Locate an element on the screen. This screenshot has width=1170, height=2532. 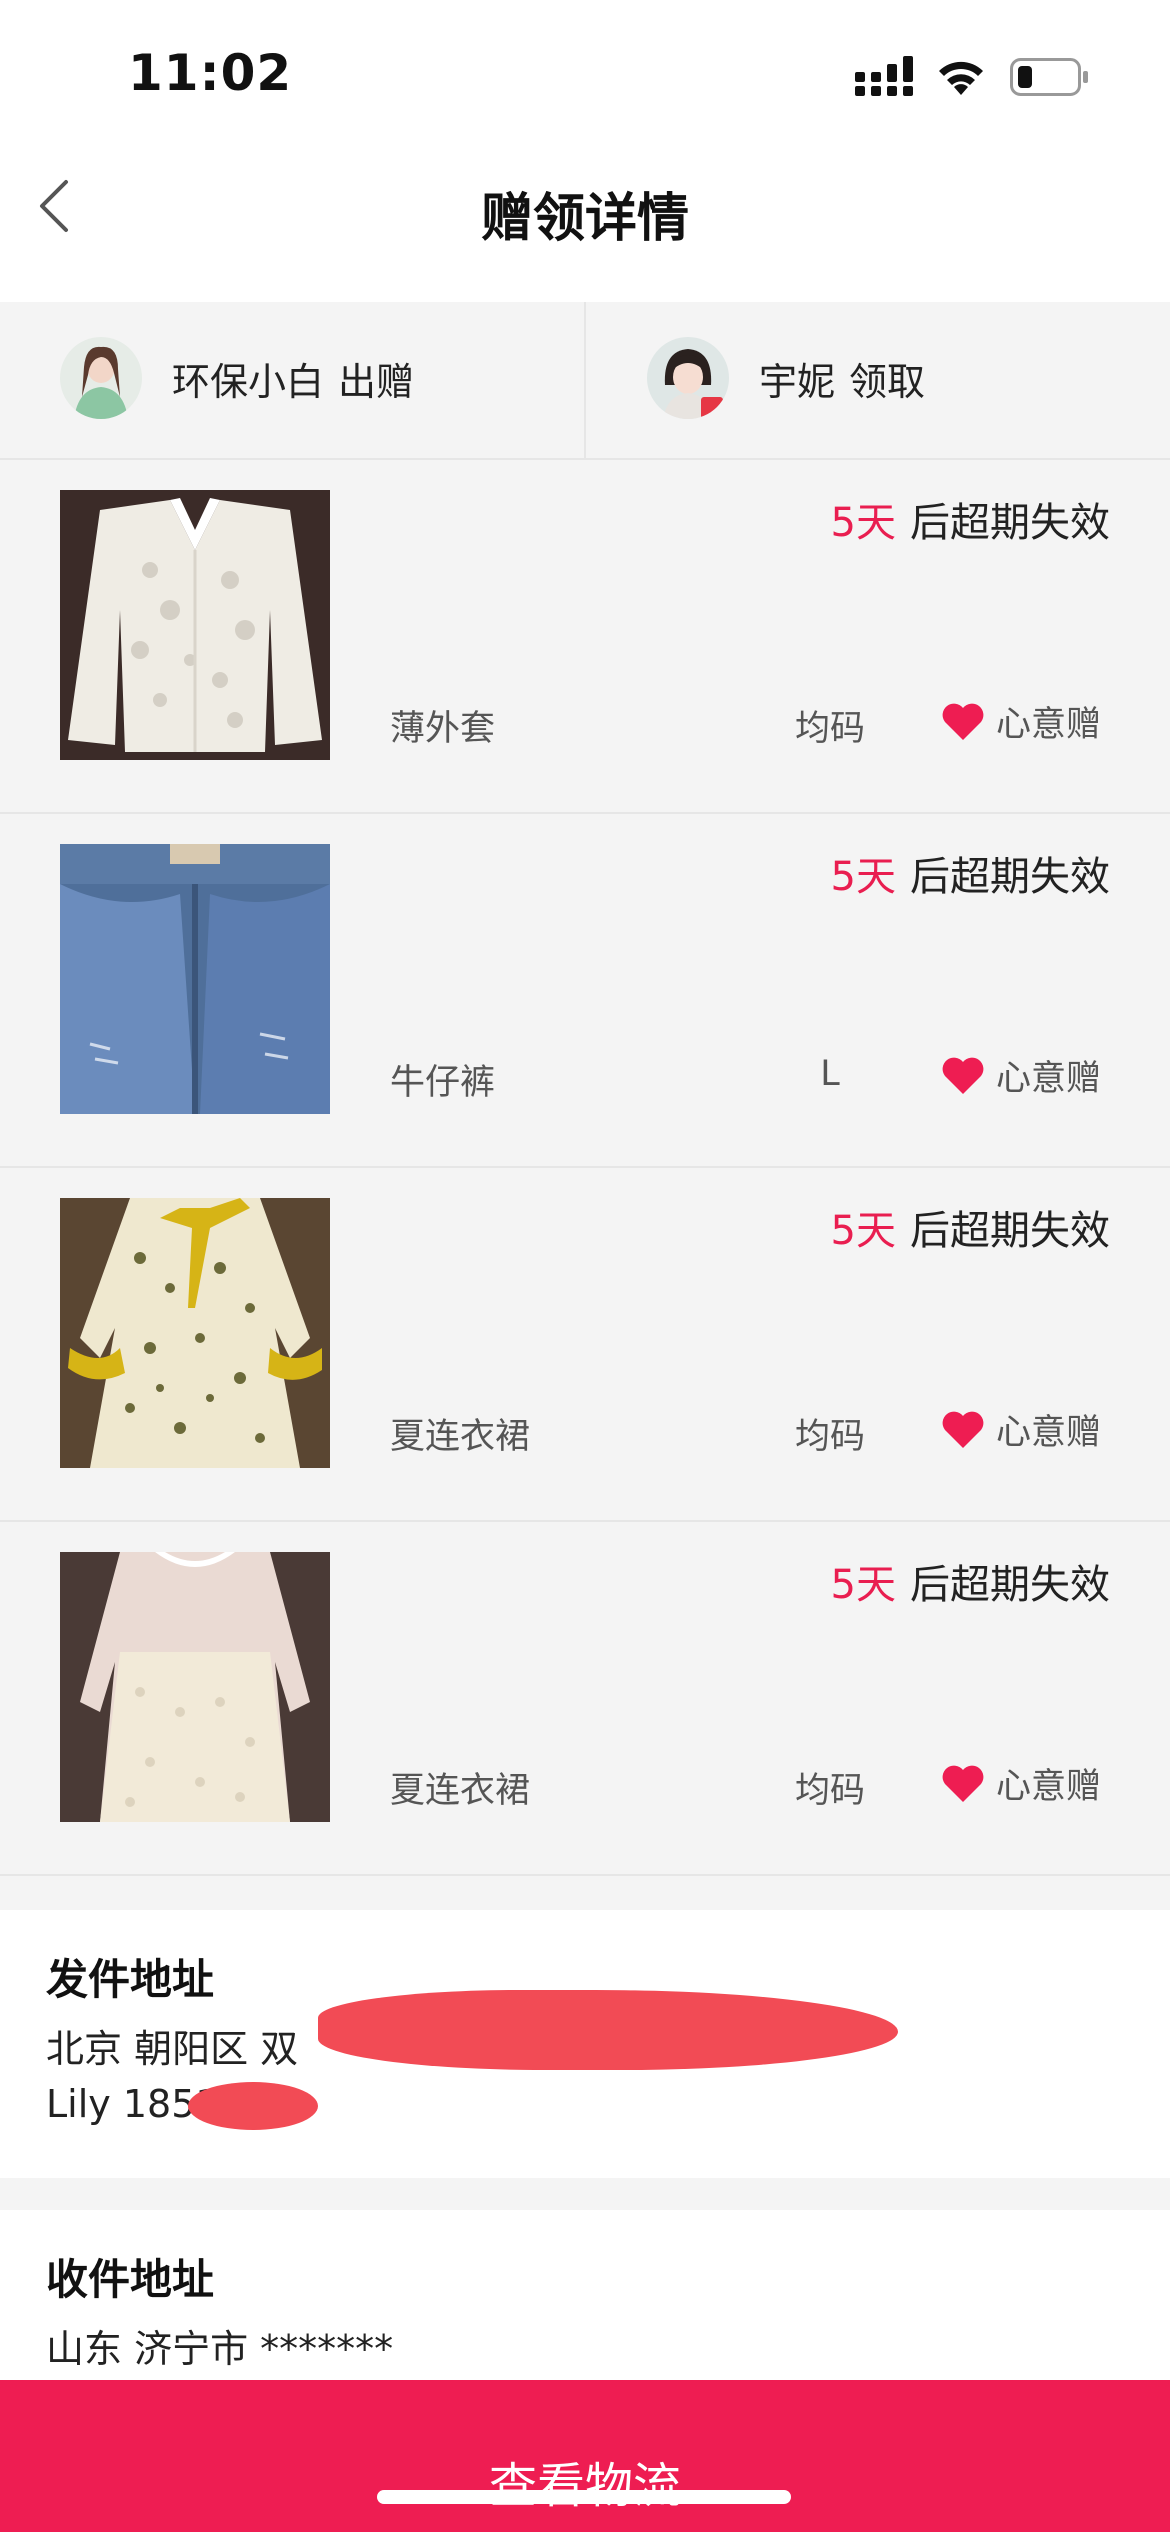
giver-label: 环保小白 出赠 is located at coordinates (300, 378).